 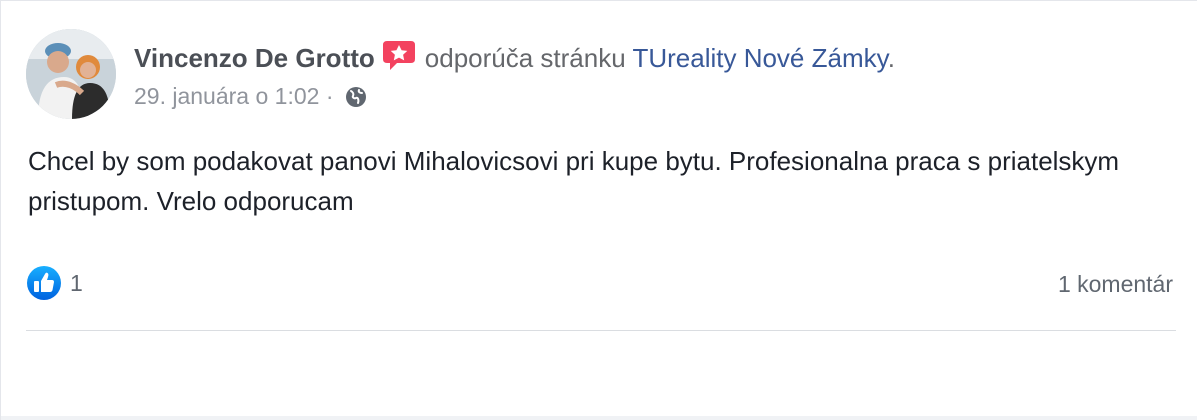 I want to click on globe-icon, so click(x=356, y=97).